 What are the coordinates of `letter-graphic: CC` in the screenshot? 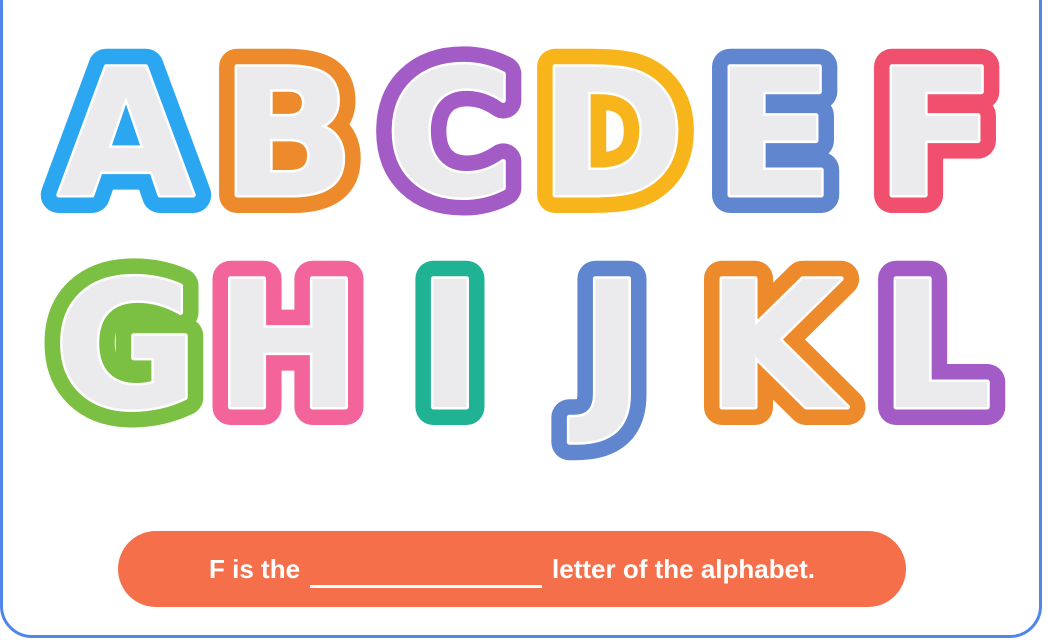 It's located at (449, 134).